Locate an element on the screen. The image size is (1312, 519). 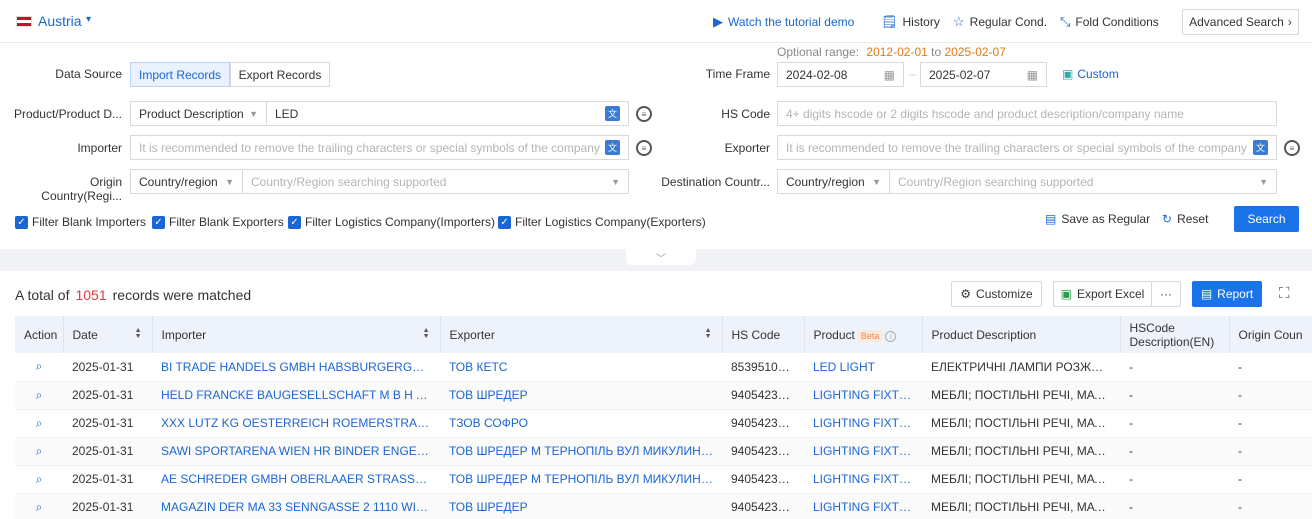
origin-placeholder: Country/Region searching supported is located at coordinates (349, 181).